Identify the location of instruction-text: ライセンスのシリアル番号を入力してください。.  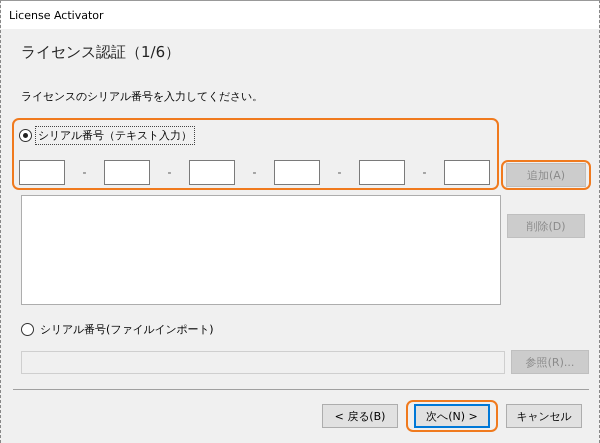
(142, 96).